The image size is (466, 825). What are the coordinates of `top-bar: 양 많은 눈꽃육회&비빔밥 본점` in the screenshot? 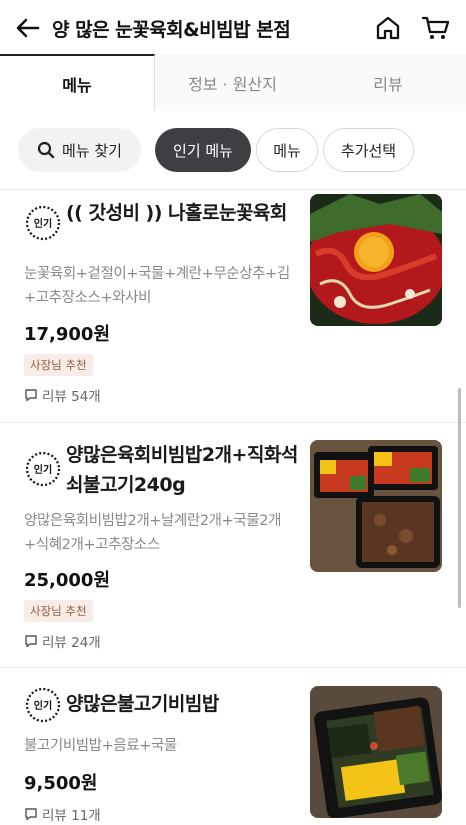 It's located at (233, 28).